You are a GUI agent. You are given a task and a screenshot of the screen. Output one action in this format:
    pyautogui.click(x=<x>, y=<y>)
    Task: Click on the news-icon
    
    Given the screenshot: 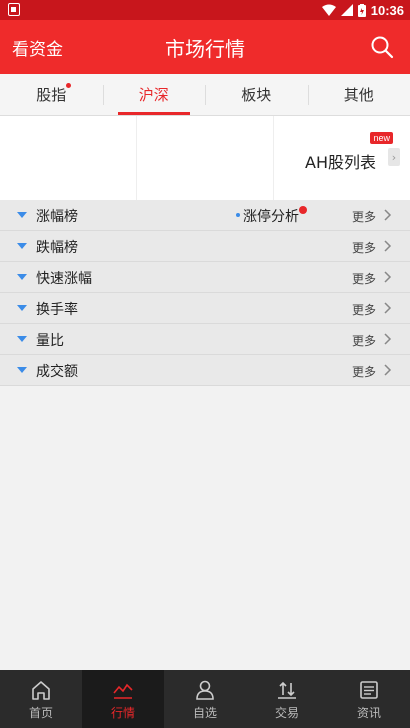 What is the action you would take?
    pyautogui.click(x=369, y=690)
    